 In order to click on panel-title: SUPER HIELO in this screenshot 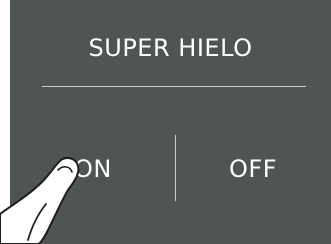, I will do `click(170, 48)`.